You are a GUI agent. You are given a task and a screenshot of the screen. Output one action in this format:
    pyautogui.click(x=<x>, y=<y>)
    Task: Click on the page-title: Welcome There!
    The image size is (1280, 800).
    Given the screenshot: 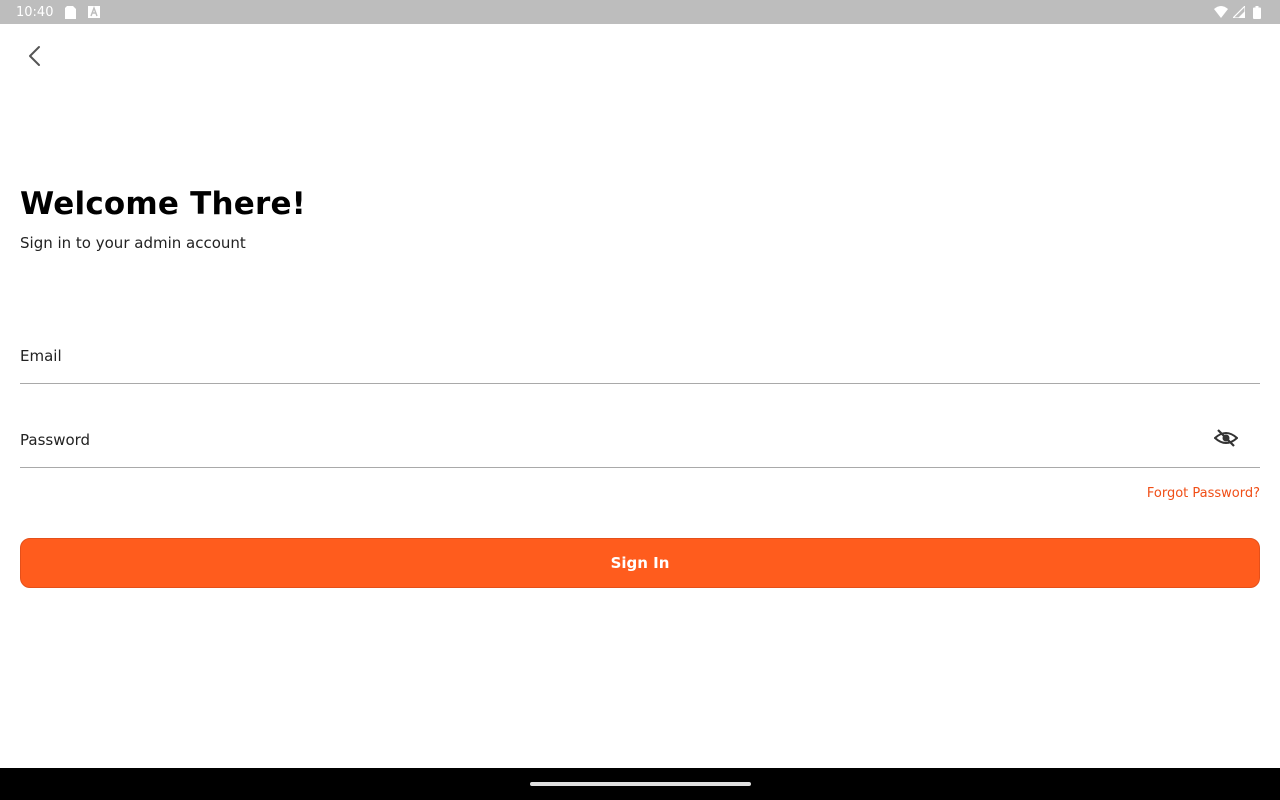 What is the action you would take?
    pyautogui.click(x=163, y=204)
    